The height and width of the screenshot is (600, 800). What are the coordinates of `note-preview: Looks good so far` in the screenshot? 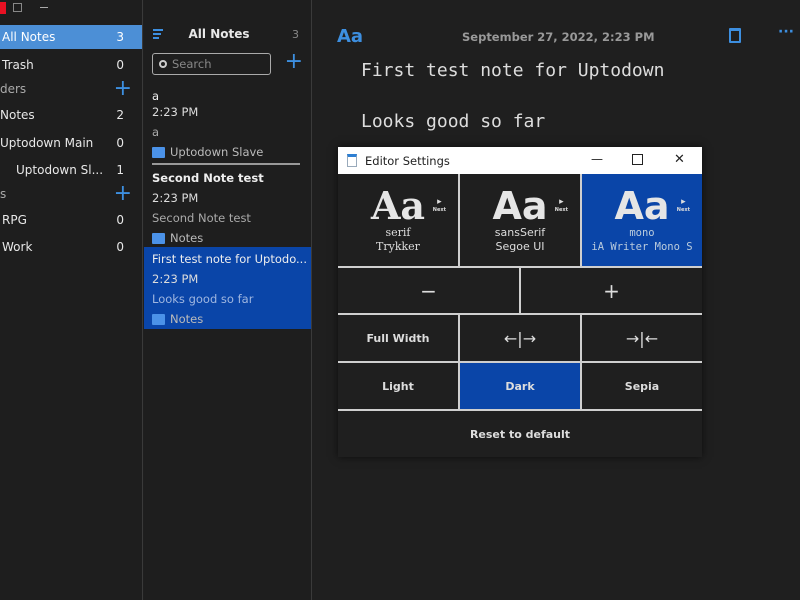 It's located at (203, 299).